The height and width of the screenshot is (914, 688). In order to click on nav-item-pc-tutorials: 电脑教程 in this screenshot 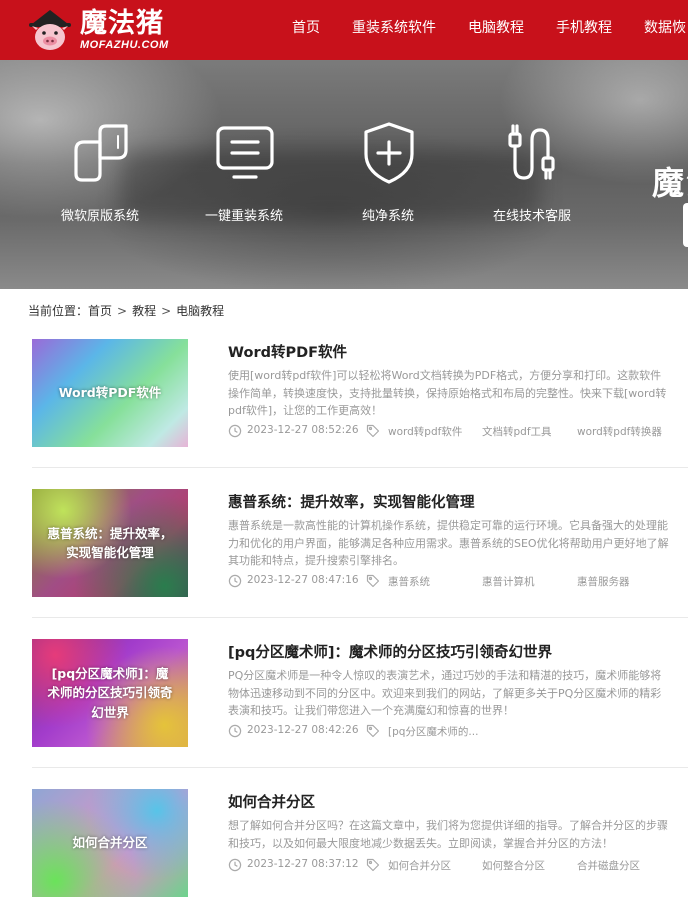, I will do `click(496, 30)`.